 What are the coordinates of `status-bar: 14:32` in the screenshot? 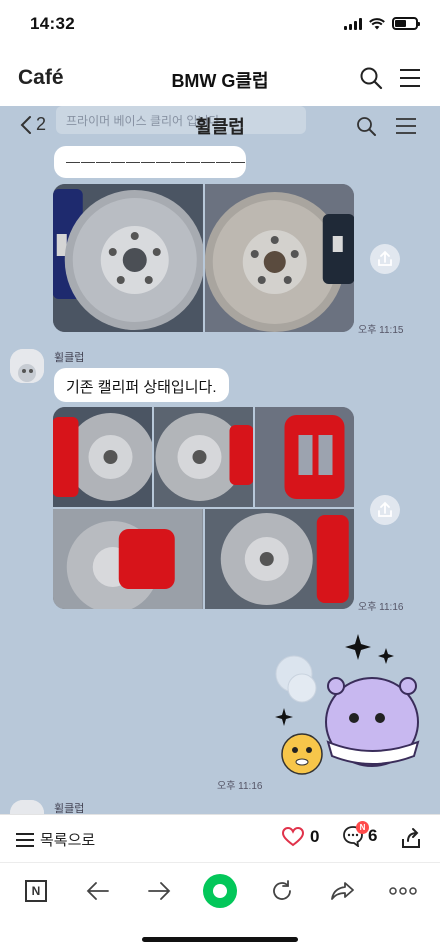 It's located at (220, 26).